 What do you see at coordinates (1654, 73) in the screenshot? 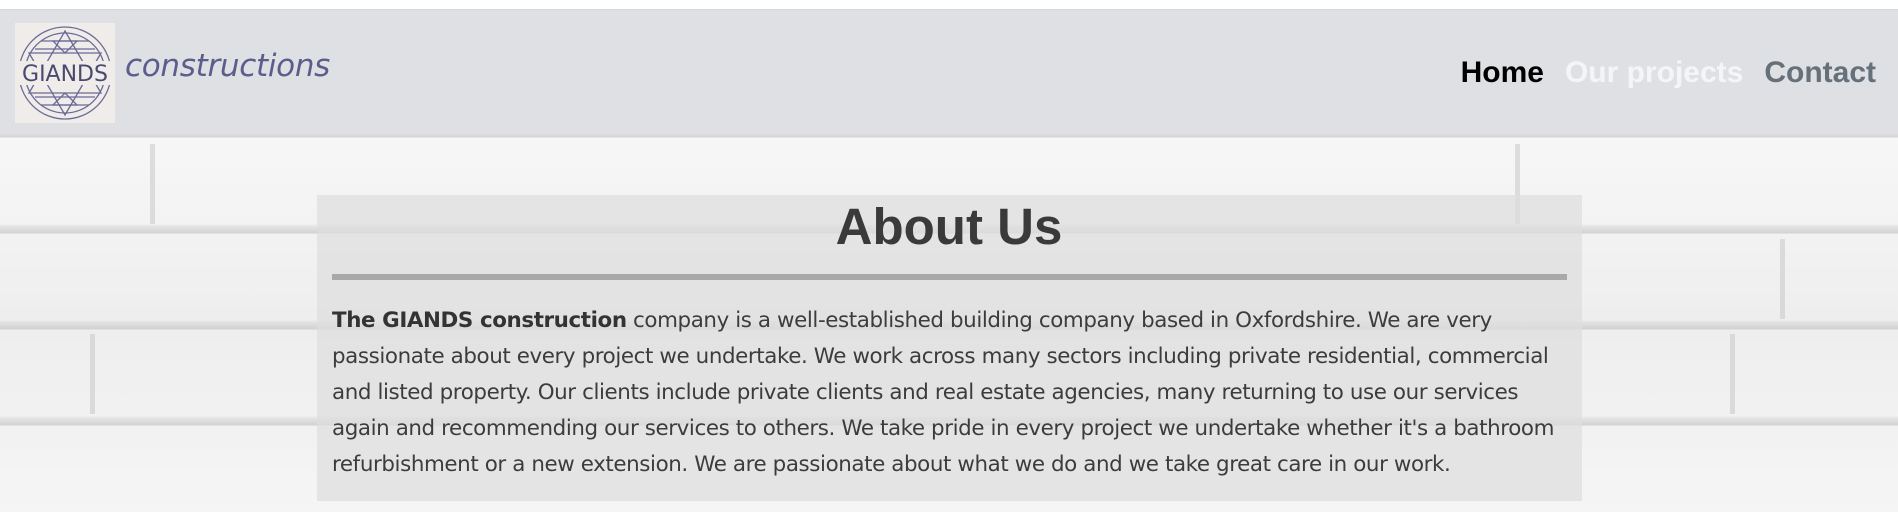
I see `nav-our-projects-link: Our projects` at bounding box center [1654, 73].